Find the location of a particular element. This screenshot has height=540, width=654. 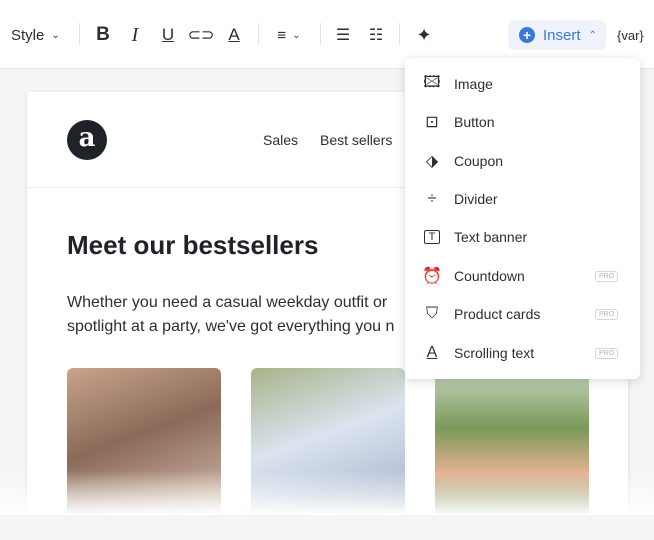

menu-item-label: Product cards is located at coordinates (497, 314).